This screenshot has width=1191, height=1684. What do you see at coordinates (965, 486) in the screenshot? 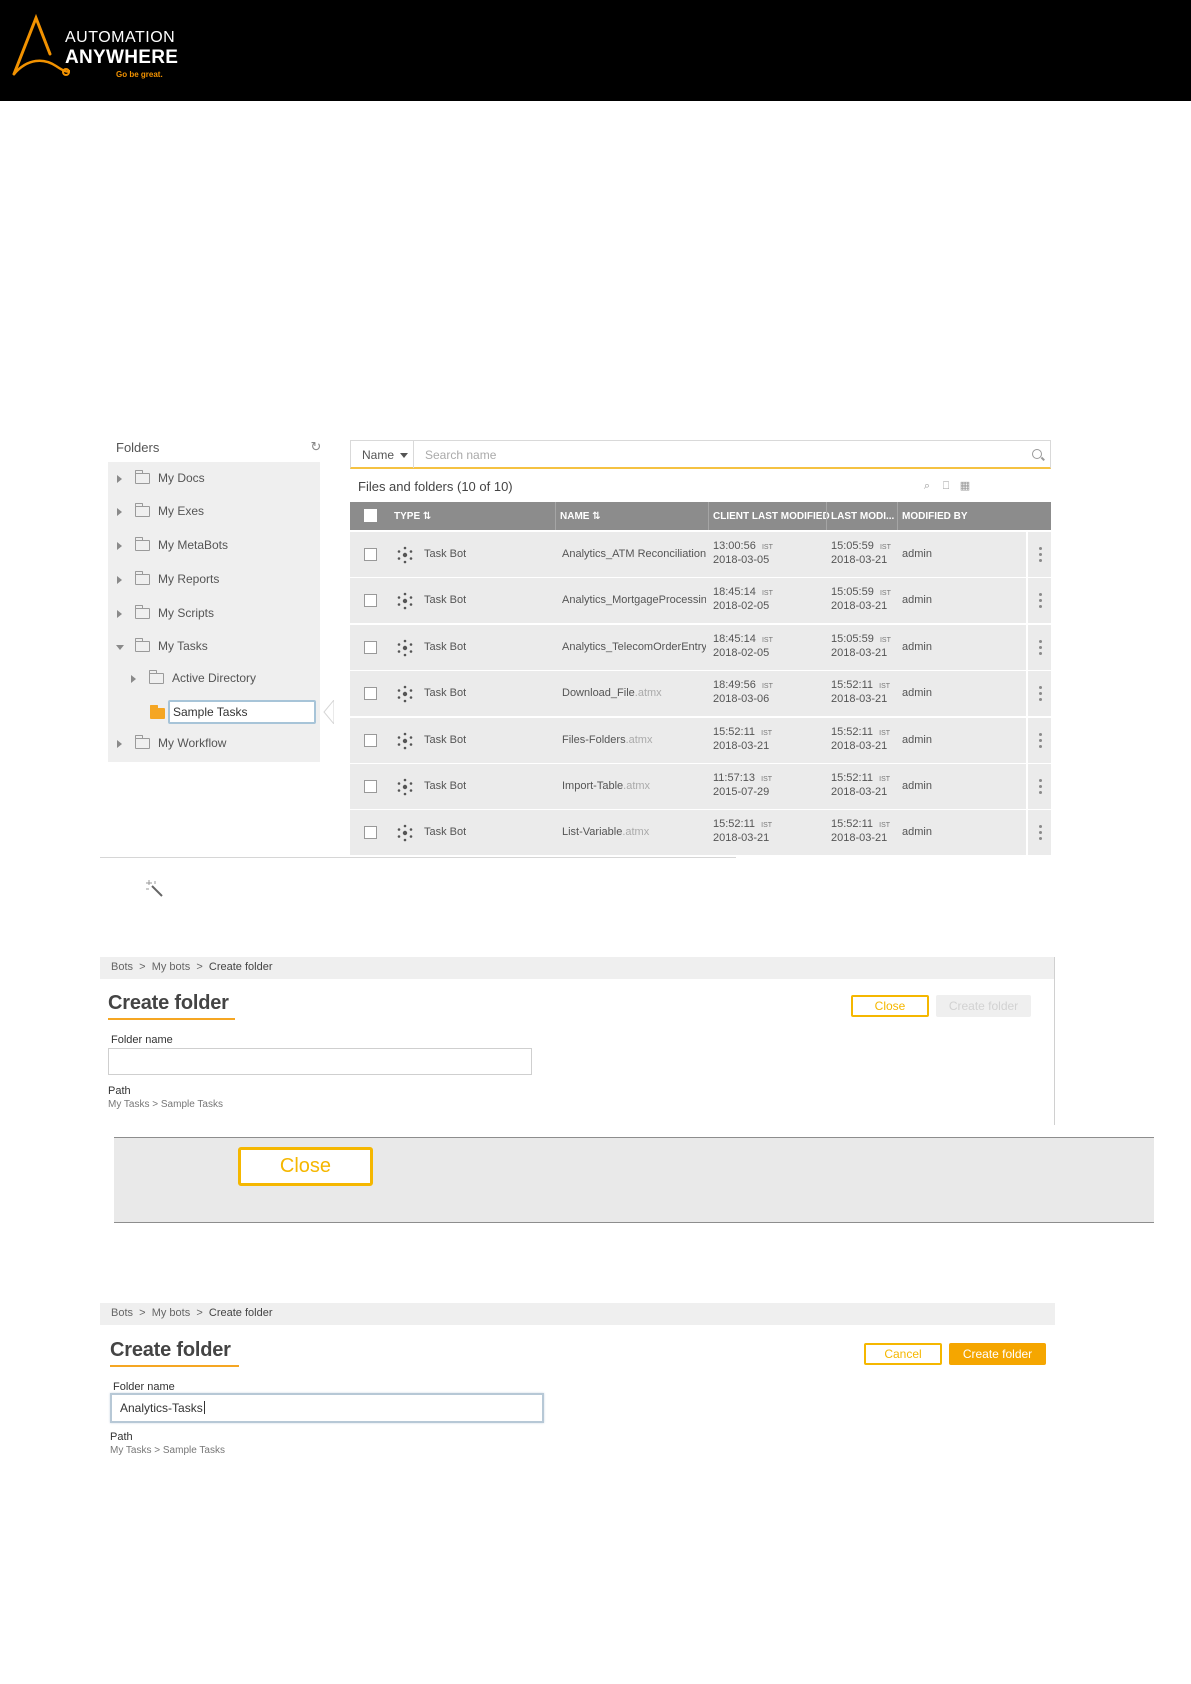
I see `grid-view-icon: ▦` at bounding box center [965, 486].